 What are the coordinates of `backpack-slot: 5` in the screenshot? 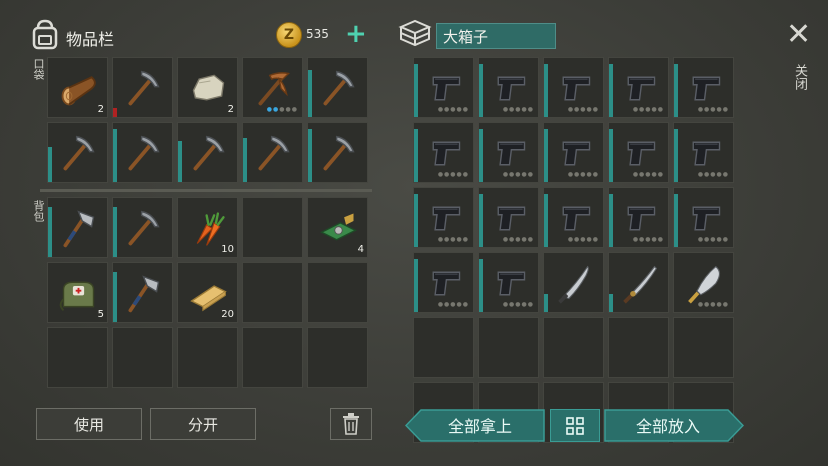 It's located at (77, 292).